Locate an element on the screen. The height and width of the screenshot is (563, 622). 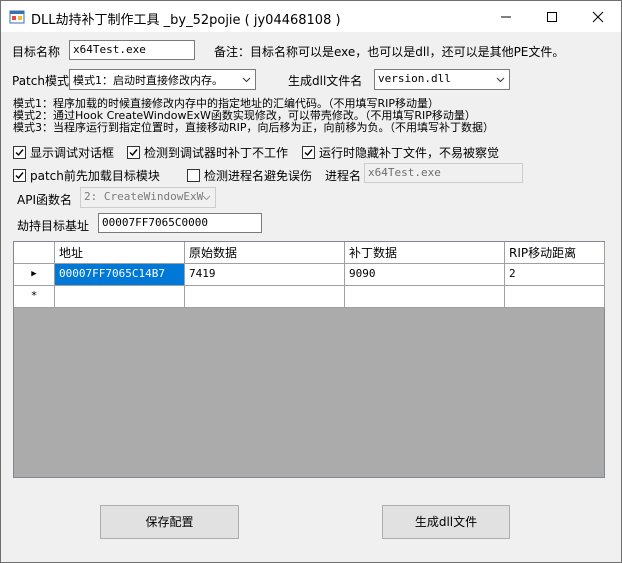
column-header-address: 地址 is located at coordinates (120, 253).